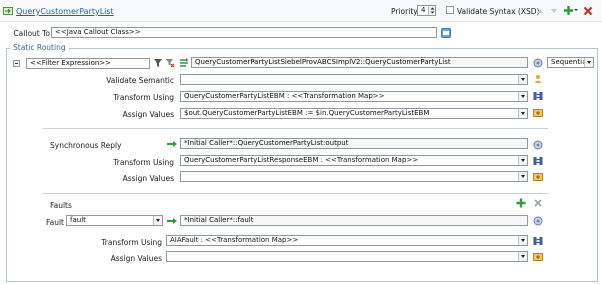 The image size is (602, 284). I want to click on execution-mode-select: Sequential, so click(570, 62).